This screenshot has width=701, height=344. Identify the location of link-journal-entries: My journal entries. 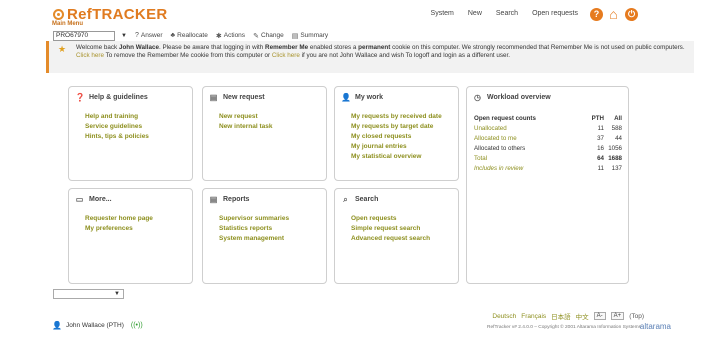
(396, 147).